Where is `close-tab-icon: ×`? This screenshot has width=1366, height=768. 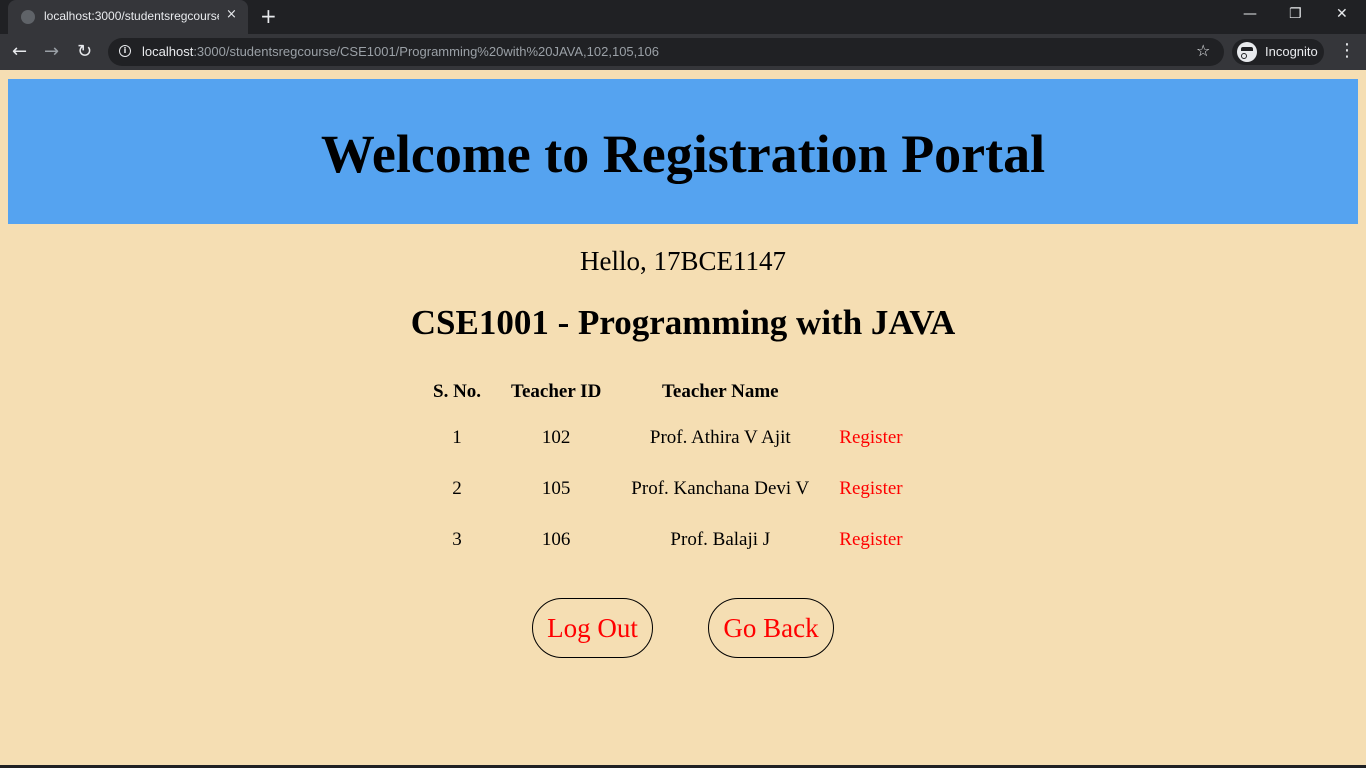
close-tab-icon: × is located at coordinates (231, 14).